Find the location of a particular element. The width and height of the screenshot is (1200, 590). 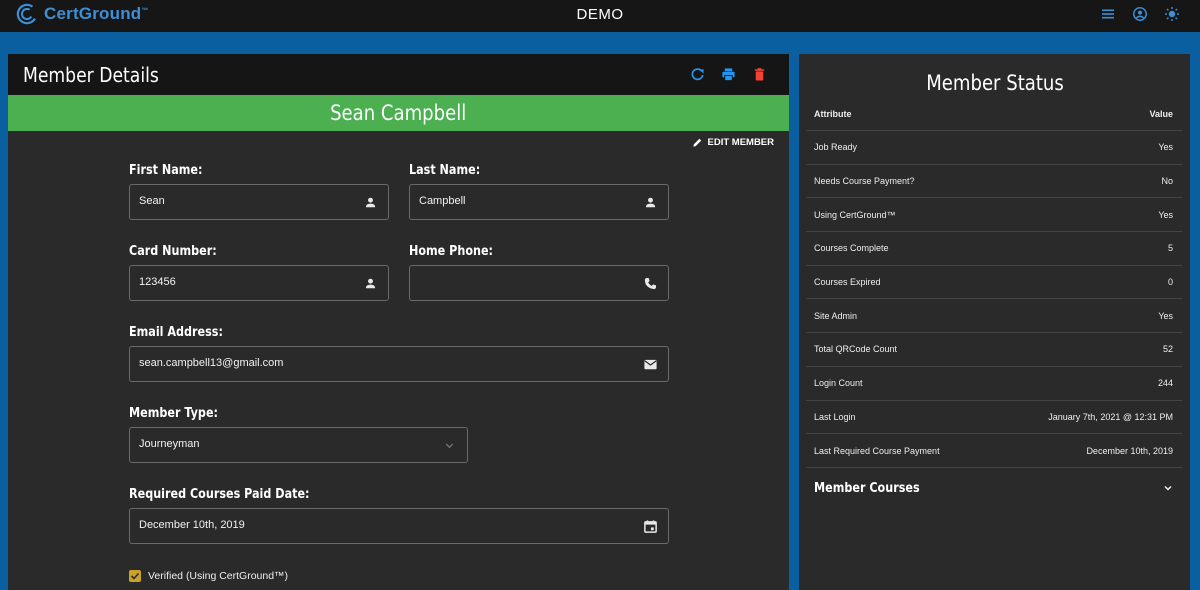

attribute-cell: Last Login is located at coordinates (835, 416).